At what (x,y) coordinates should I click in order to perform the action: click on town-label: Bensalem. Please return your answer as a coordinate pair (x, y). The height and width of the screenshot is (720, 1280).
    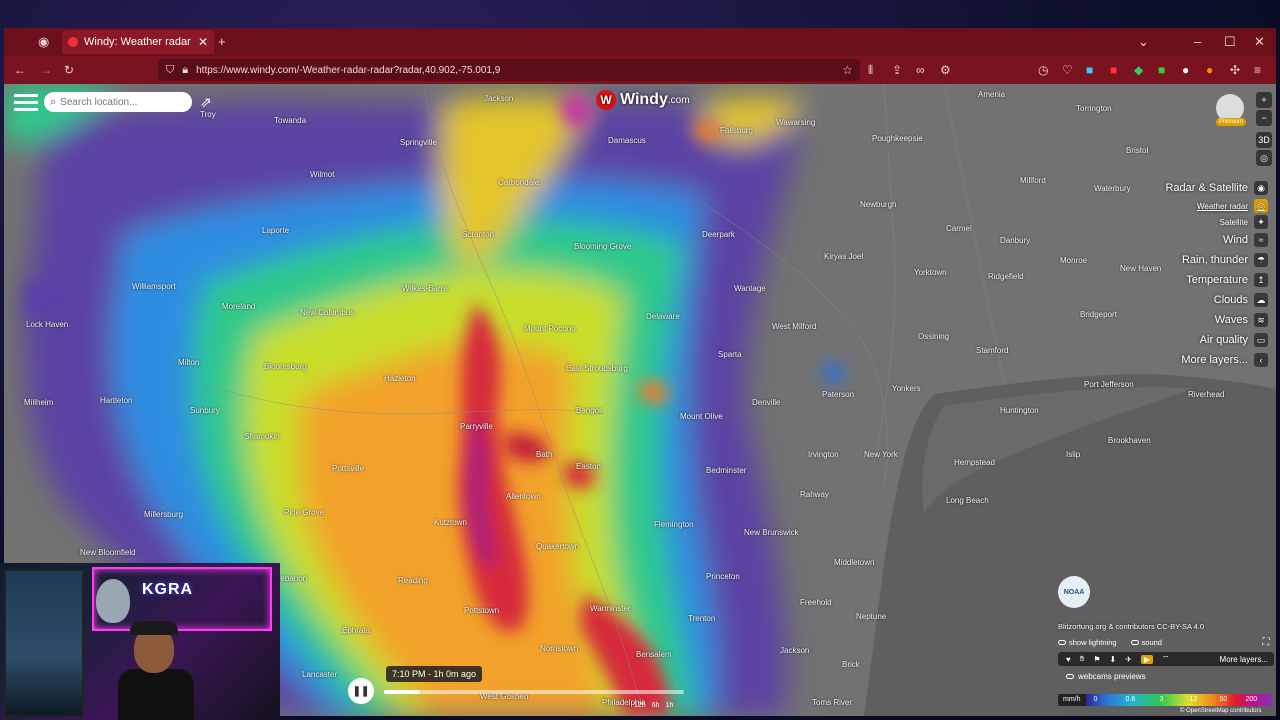
    Looking at the image, I should click on (654, 654).